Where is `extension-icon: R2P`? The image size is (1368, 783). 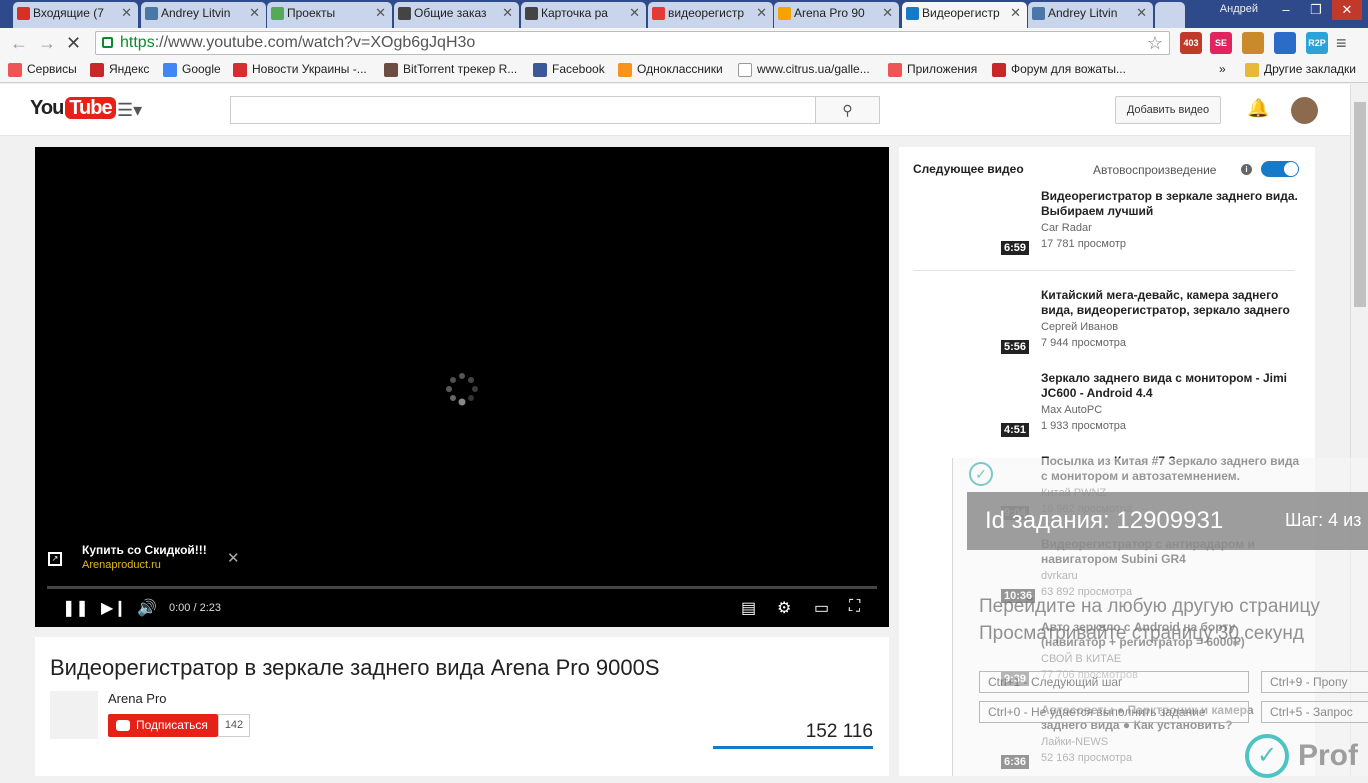
extension-icon: R2P is located at coordinates (1317, 43).